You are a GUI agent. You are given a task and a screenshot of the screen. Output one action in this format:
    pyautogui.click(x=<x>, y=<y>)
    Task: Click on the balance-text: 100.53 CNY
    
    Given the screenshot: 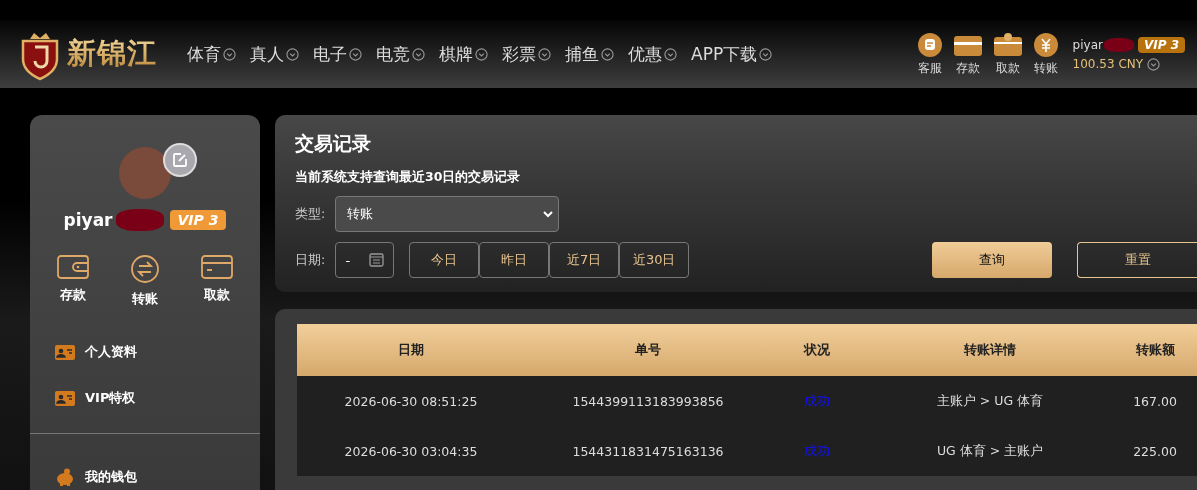 What is the action you would take?
    pyautogui.click(x=1108, y=64)
    